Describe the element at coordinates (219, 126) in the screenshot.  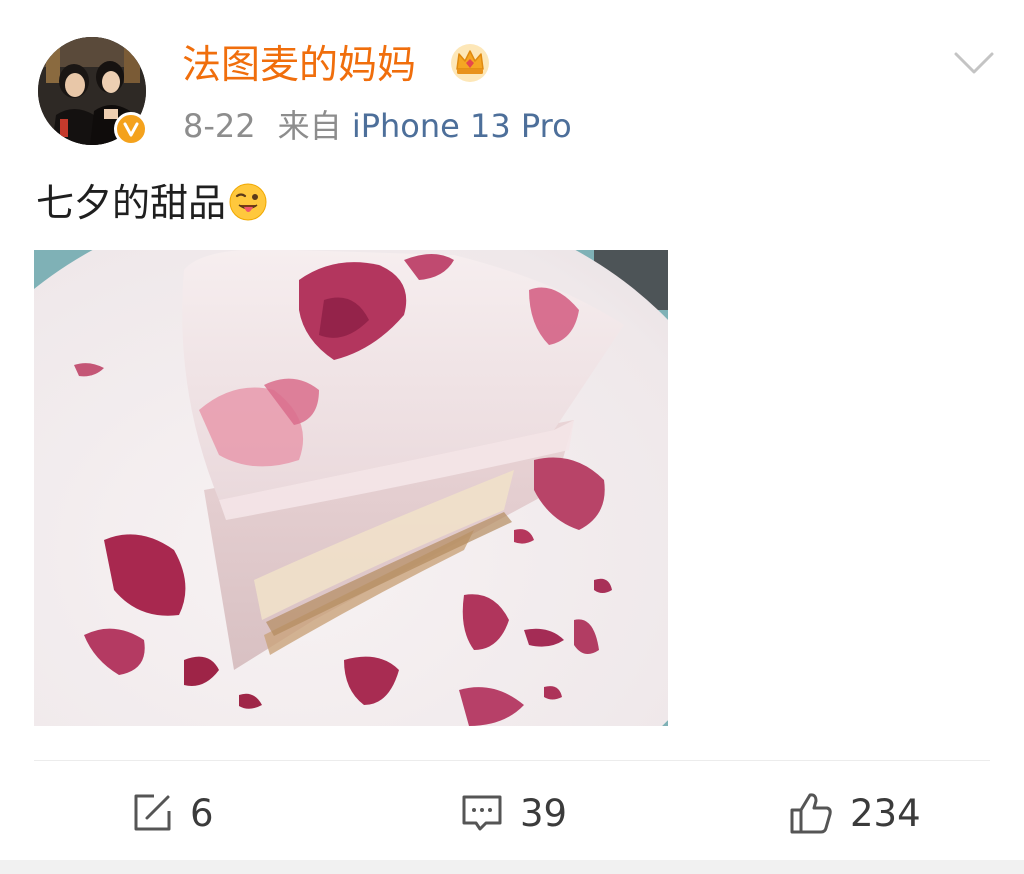
I see `post-date: 8-22` at that location.